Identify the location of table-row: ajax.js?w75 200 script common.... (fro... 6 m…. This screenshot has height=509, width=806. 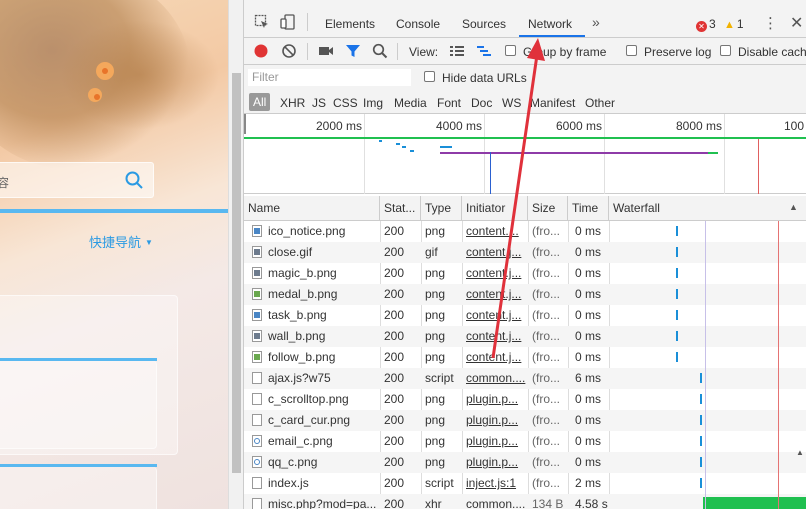
(525, 378).